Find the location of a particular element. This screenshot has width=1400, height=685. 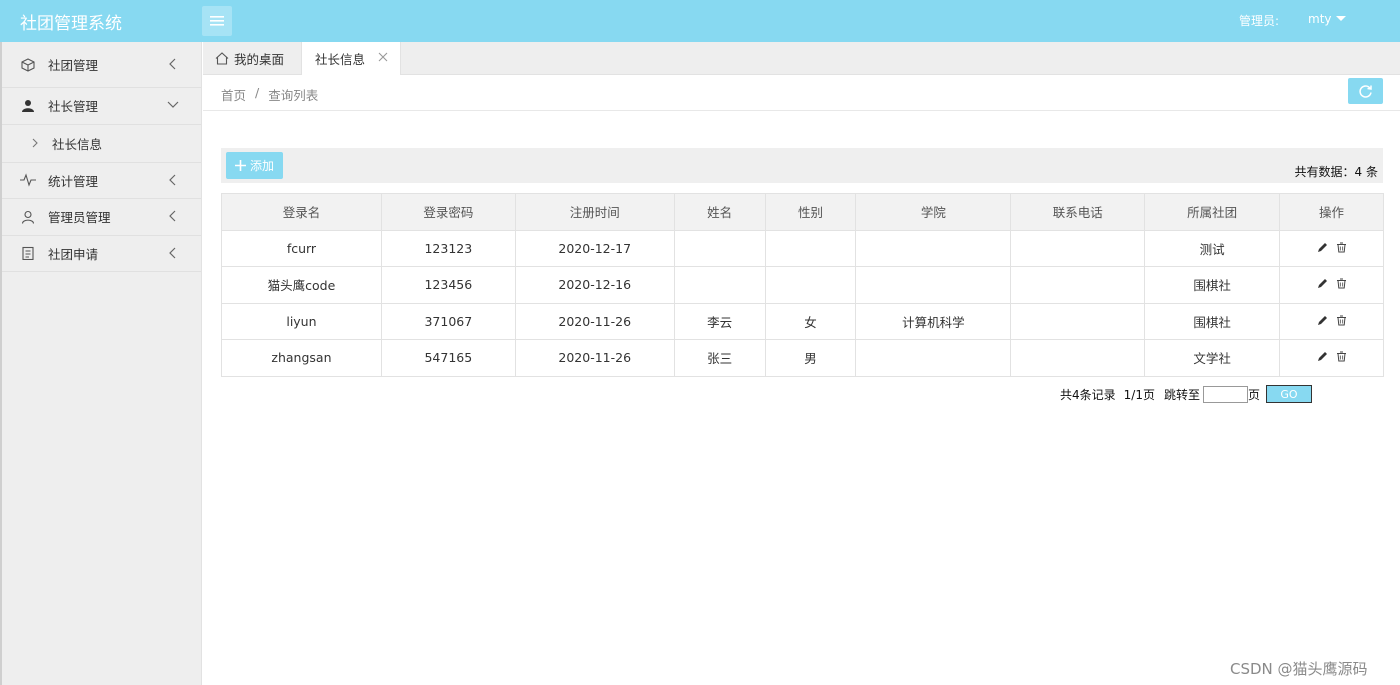

cell-gender: 男 is located at coordinates (810, 358).